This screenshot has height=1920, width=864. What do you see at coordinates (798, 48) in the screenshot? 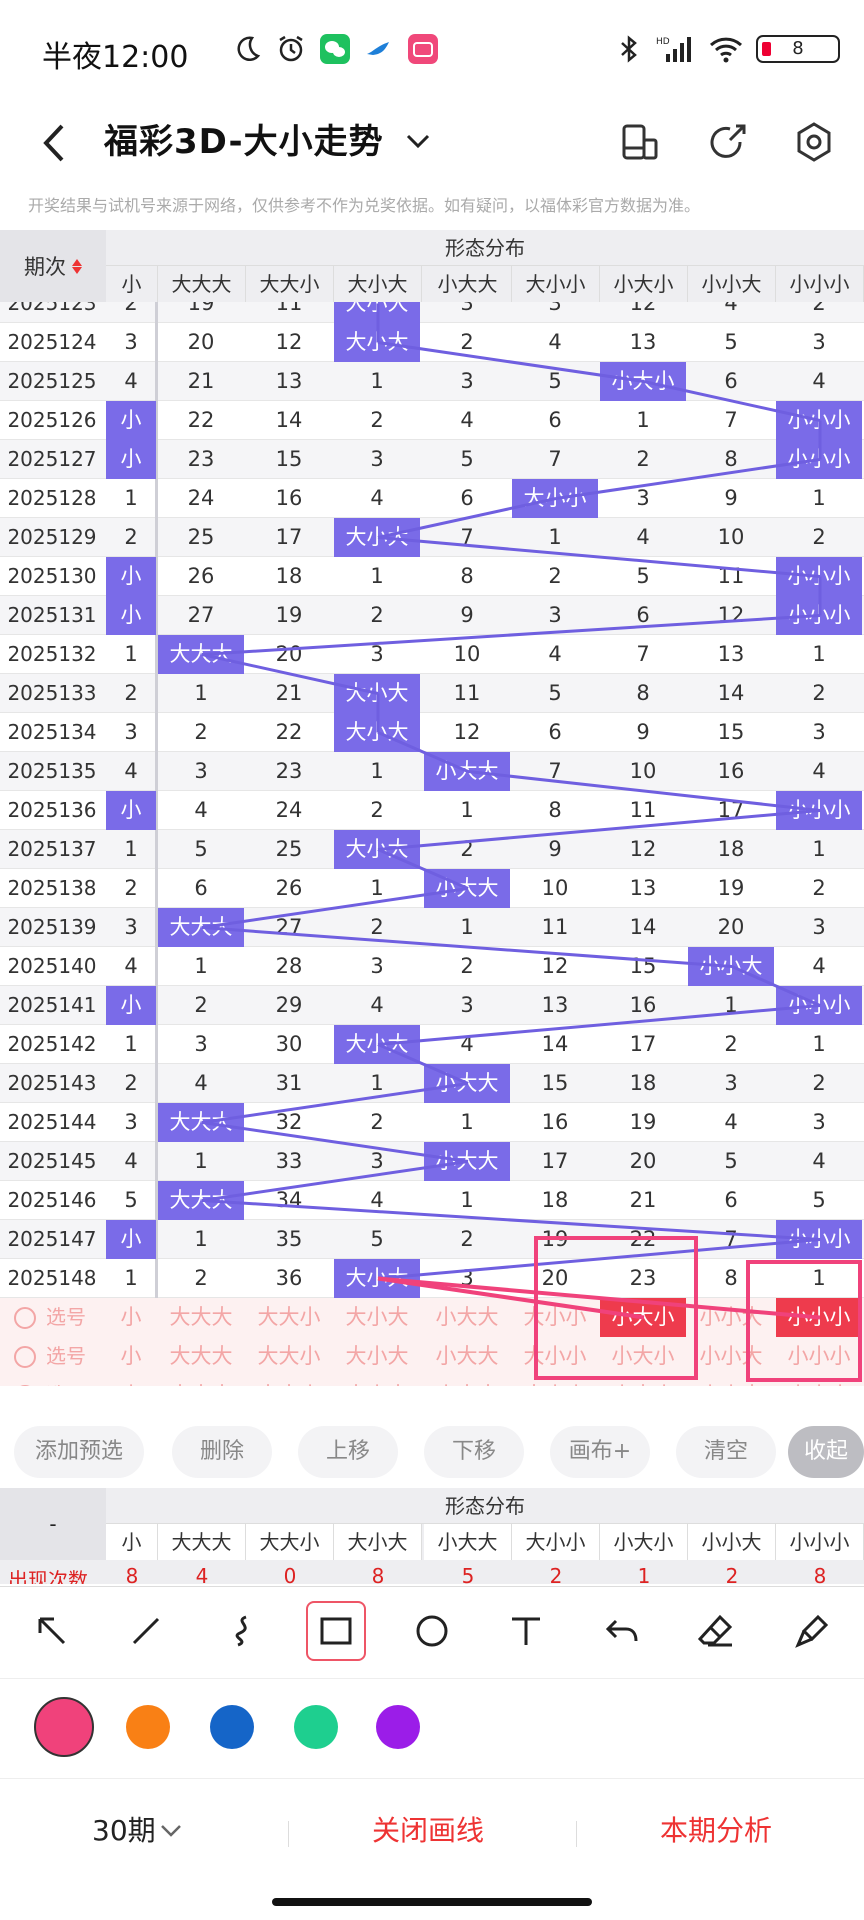
I see `battery-level: 8` at bounding box center [798, 48].